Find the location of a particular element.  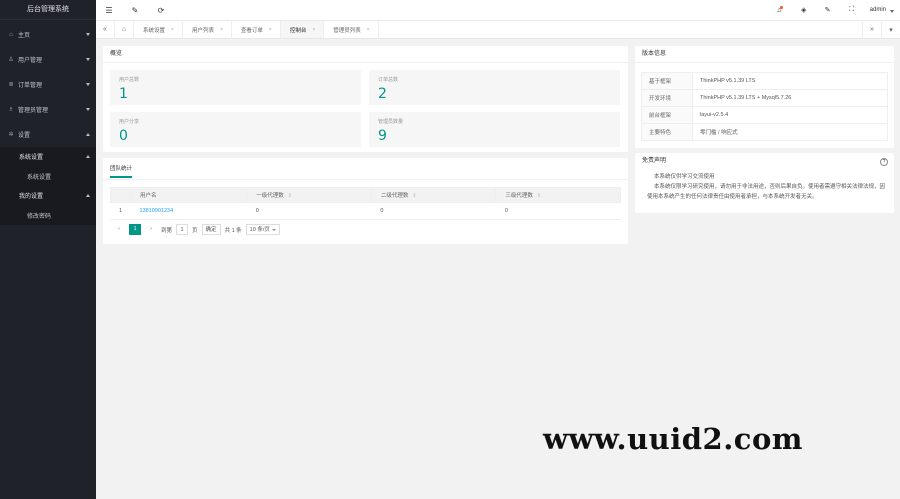

user-icon: ♙ is located at coordinates (11, 60).